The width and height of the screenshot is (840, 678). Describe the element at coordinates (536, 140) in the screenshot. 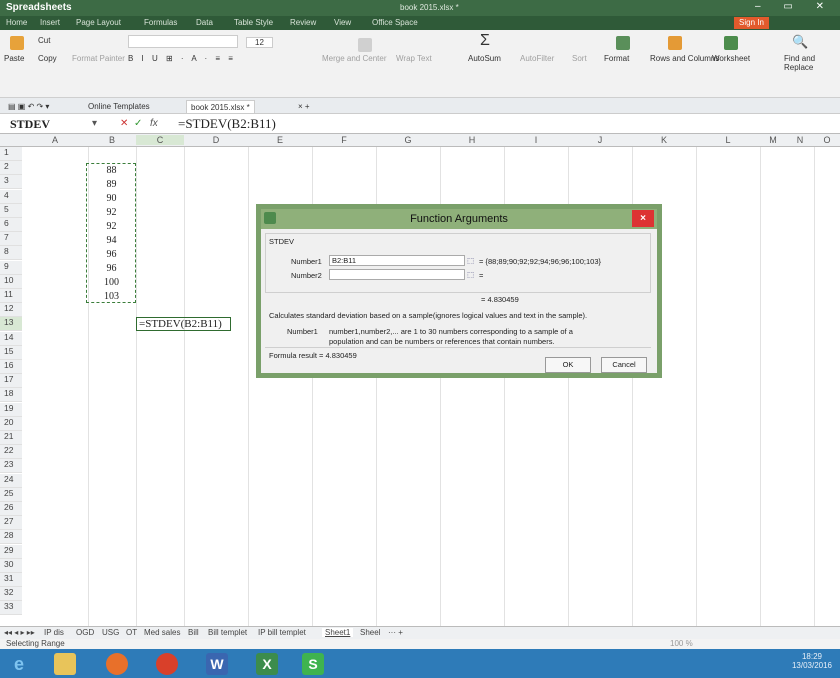

I see `column-i: I` at that location.